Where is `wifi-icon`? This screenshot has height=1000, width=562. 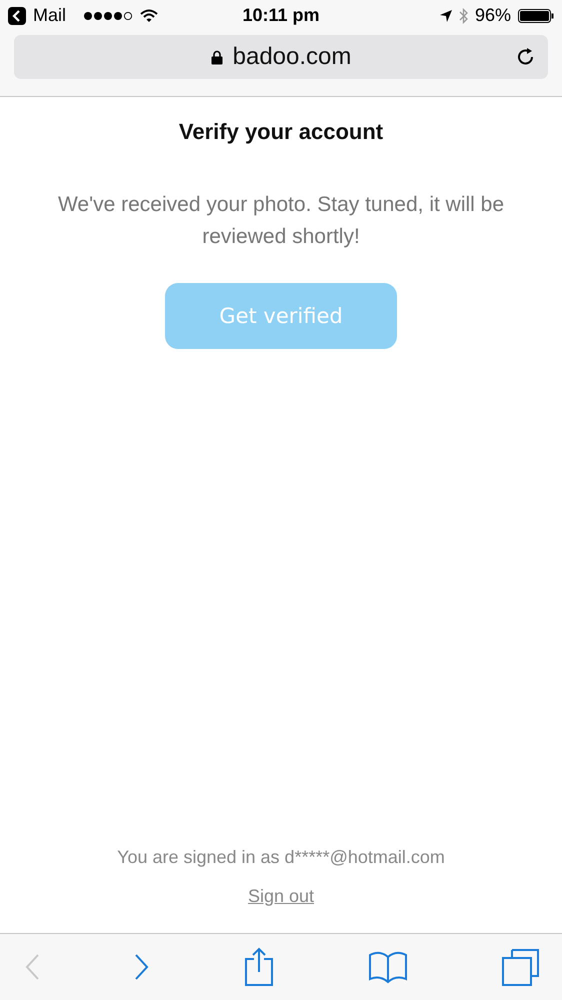
wifi-icon is located at coordinates (149, 15).